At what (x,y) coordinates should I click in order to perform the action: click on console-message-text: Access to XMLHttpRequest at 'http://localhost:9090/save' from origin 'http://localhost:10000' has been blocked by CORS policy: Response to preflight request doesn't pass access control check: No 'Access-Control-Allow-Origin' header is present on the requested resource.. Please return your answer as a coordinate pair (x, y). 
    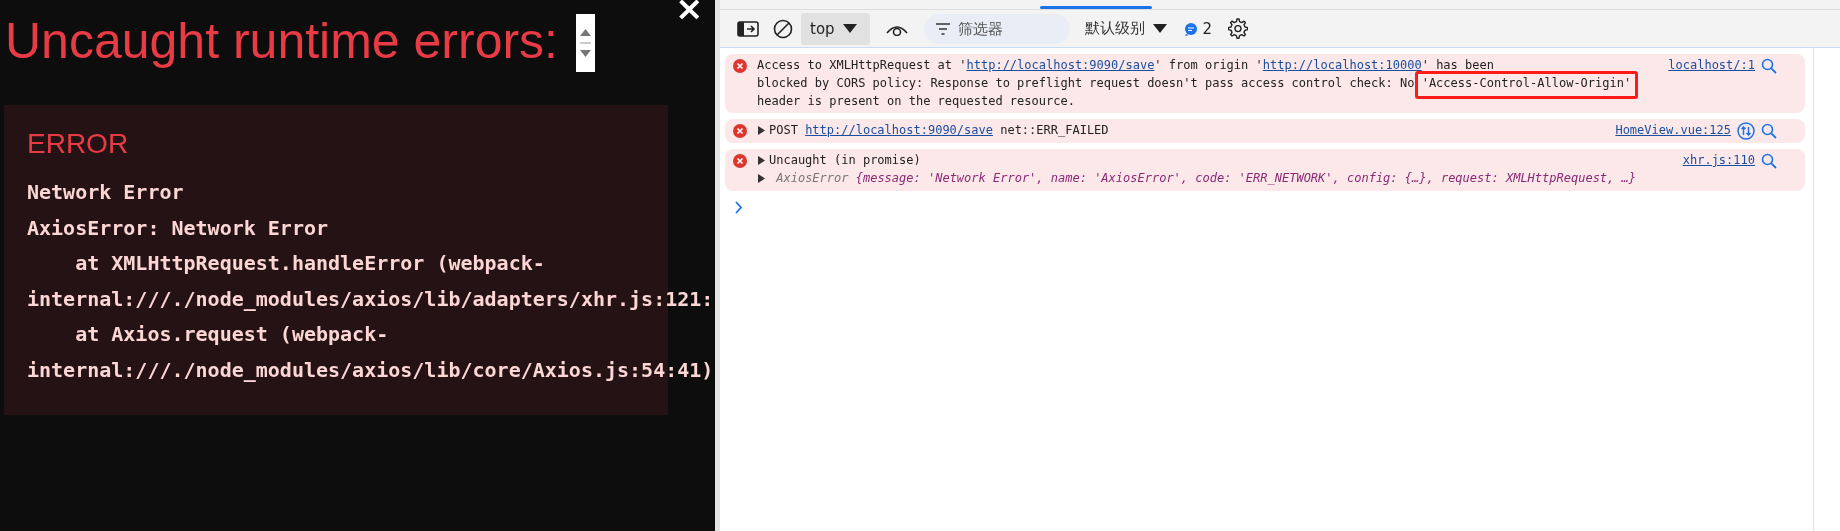
    Looking at the image, I should click on (1207, 84).